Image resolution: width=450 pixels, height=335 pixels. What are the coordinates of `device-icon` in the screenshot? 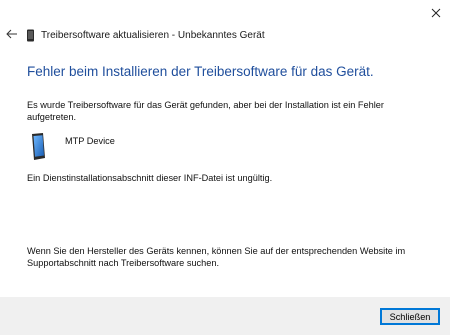 It's located at (30, 35).